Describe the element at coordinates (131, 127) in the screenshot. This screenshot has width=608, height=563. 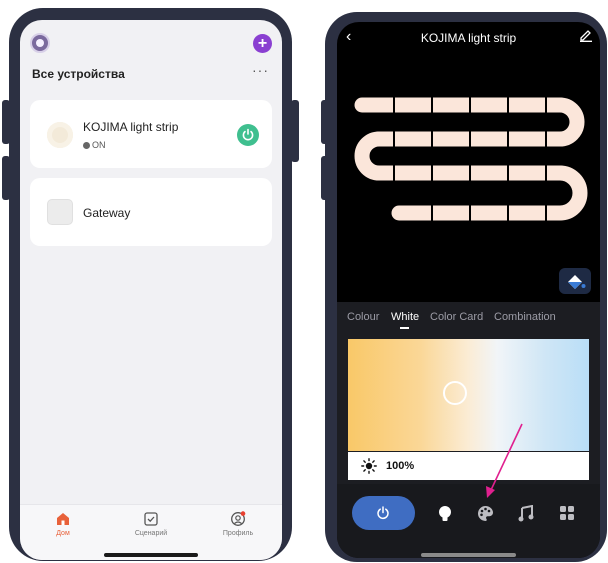
I see `device-name: KOJIMA light strip` at that location.